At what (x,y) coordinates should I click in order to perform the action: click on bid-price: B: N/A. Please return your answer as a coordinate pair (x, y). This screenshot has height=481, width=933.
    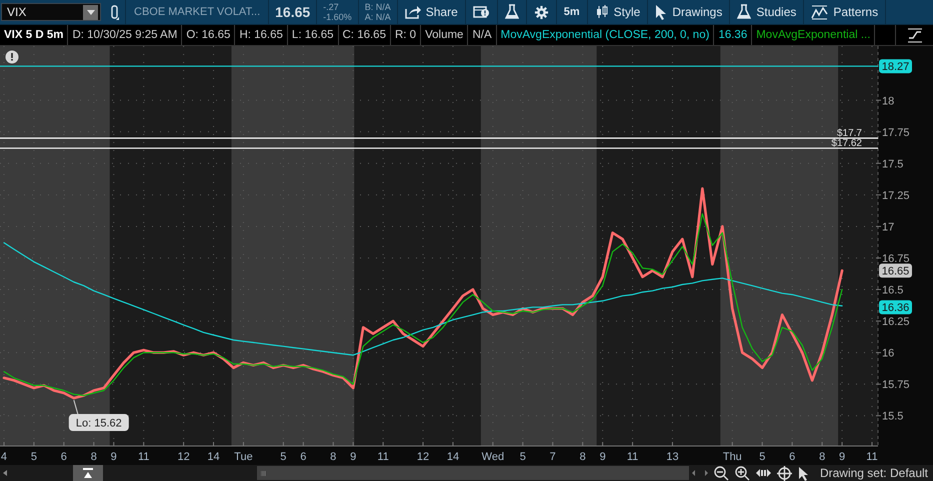
    Looking at the image, I should click on (377, 7).